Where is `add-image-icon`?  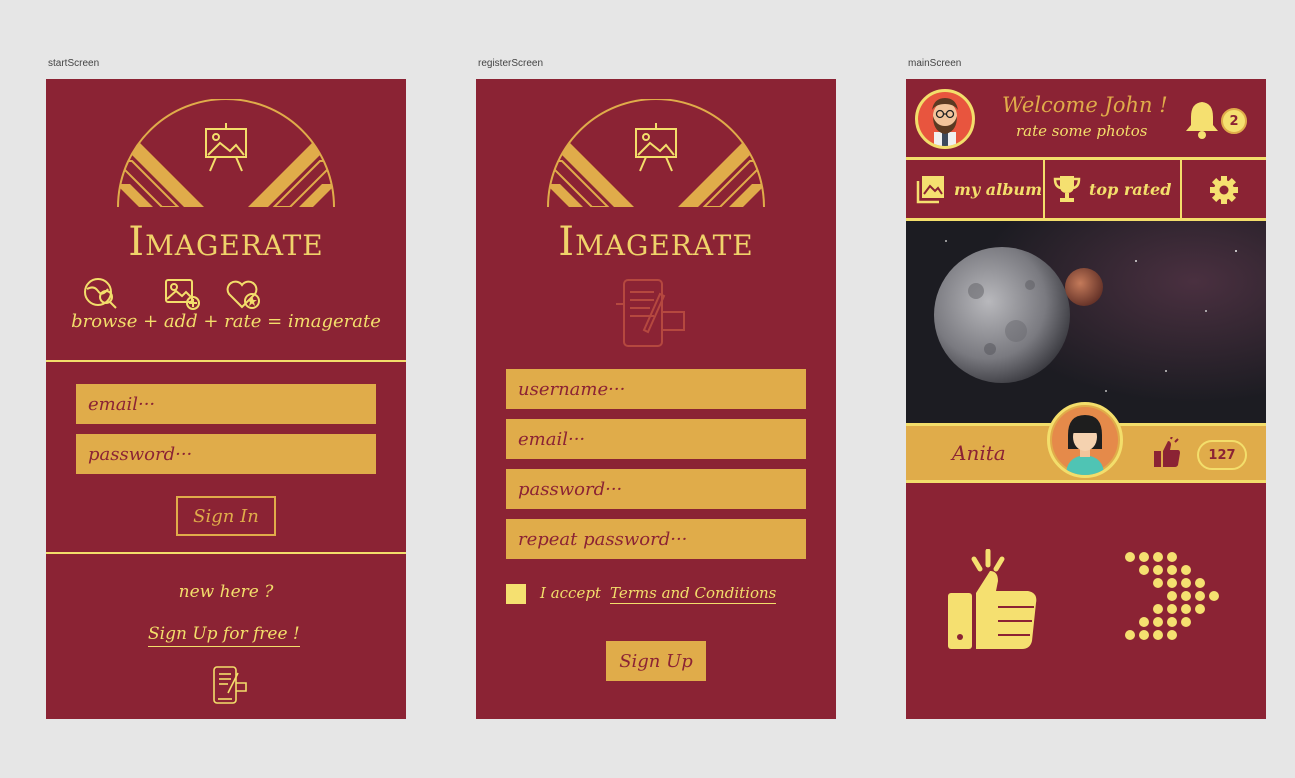
add-image-icon is located at coordinates (182, 294).